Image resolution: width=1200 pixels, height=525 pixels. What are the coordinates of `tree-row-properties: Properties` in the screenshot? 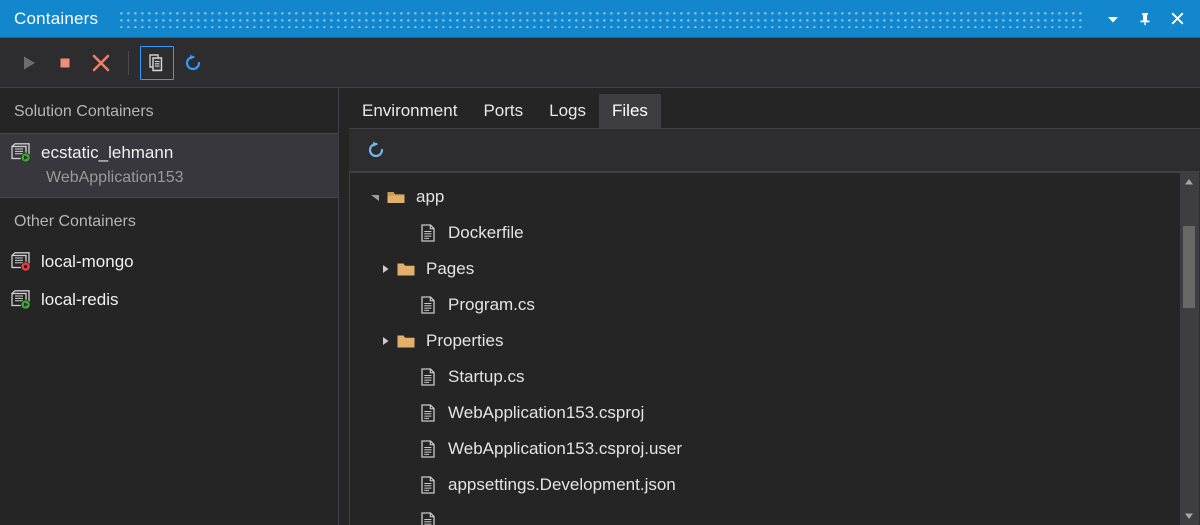 It's located at (765, 341).